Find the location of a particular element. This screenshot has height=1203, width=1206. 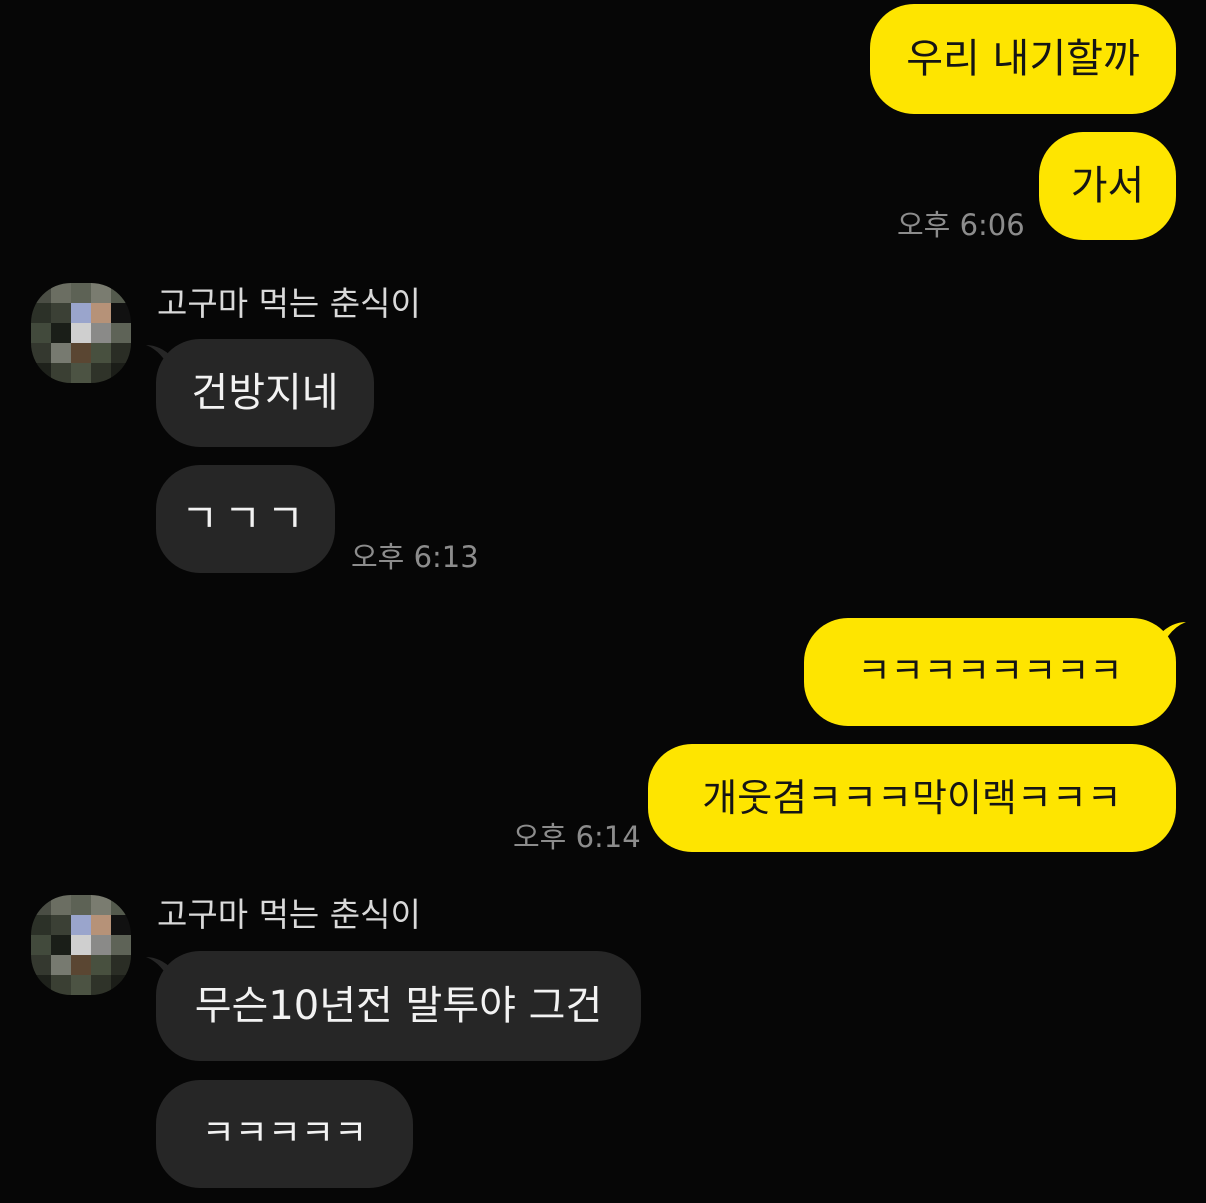

message-bubble-outgoing: 가서 is located at coordinates (1107, 186).